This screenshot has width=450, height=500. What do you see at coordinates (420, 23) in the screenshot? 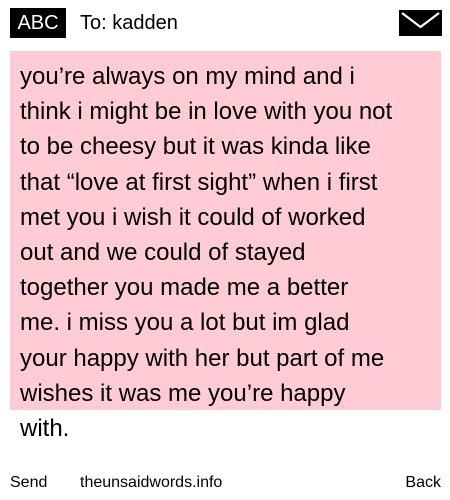
I see `envelope-icon` at bounding box center [420, 23].